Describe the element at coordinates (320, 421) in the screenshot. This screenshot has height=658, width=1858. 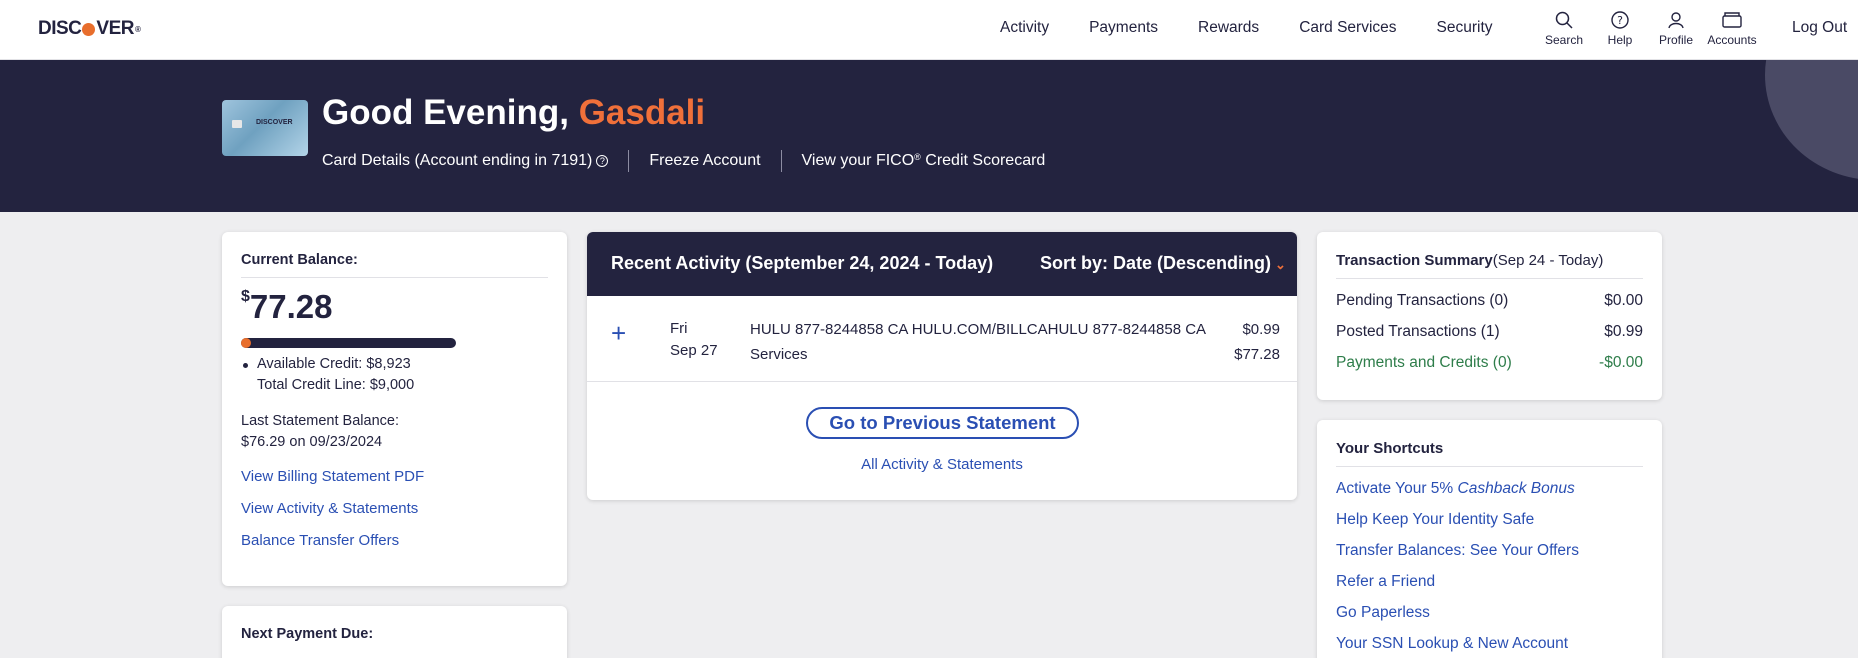
I see `last-statement-label: Last Statement Balance:` at that location.